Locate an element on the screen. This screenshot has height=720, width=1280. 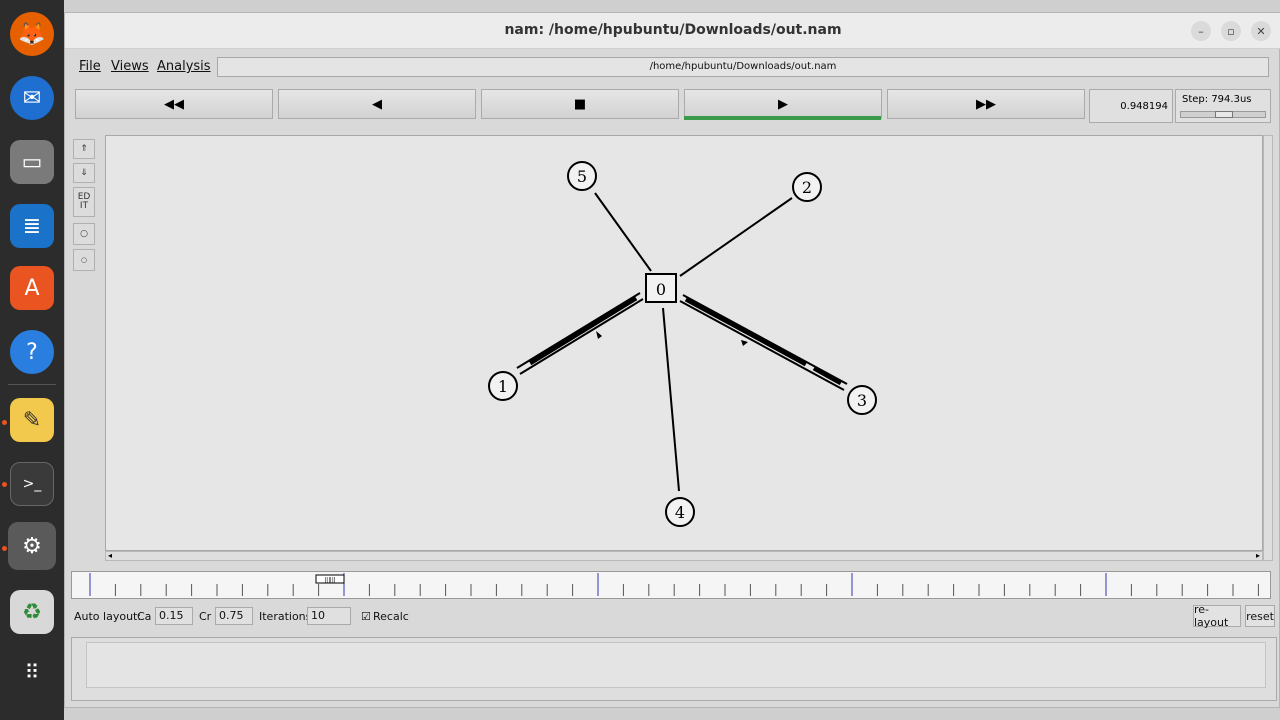
playback-controls: ◀◀ ◀ ■ ▶ ▶▶ is located at coordinates (580, 105).